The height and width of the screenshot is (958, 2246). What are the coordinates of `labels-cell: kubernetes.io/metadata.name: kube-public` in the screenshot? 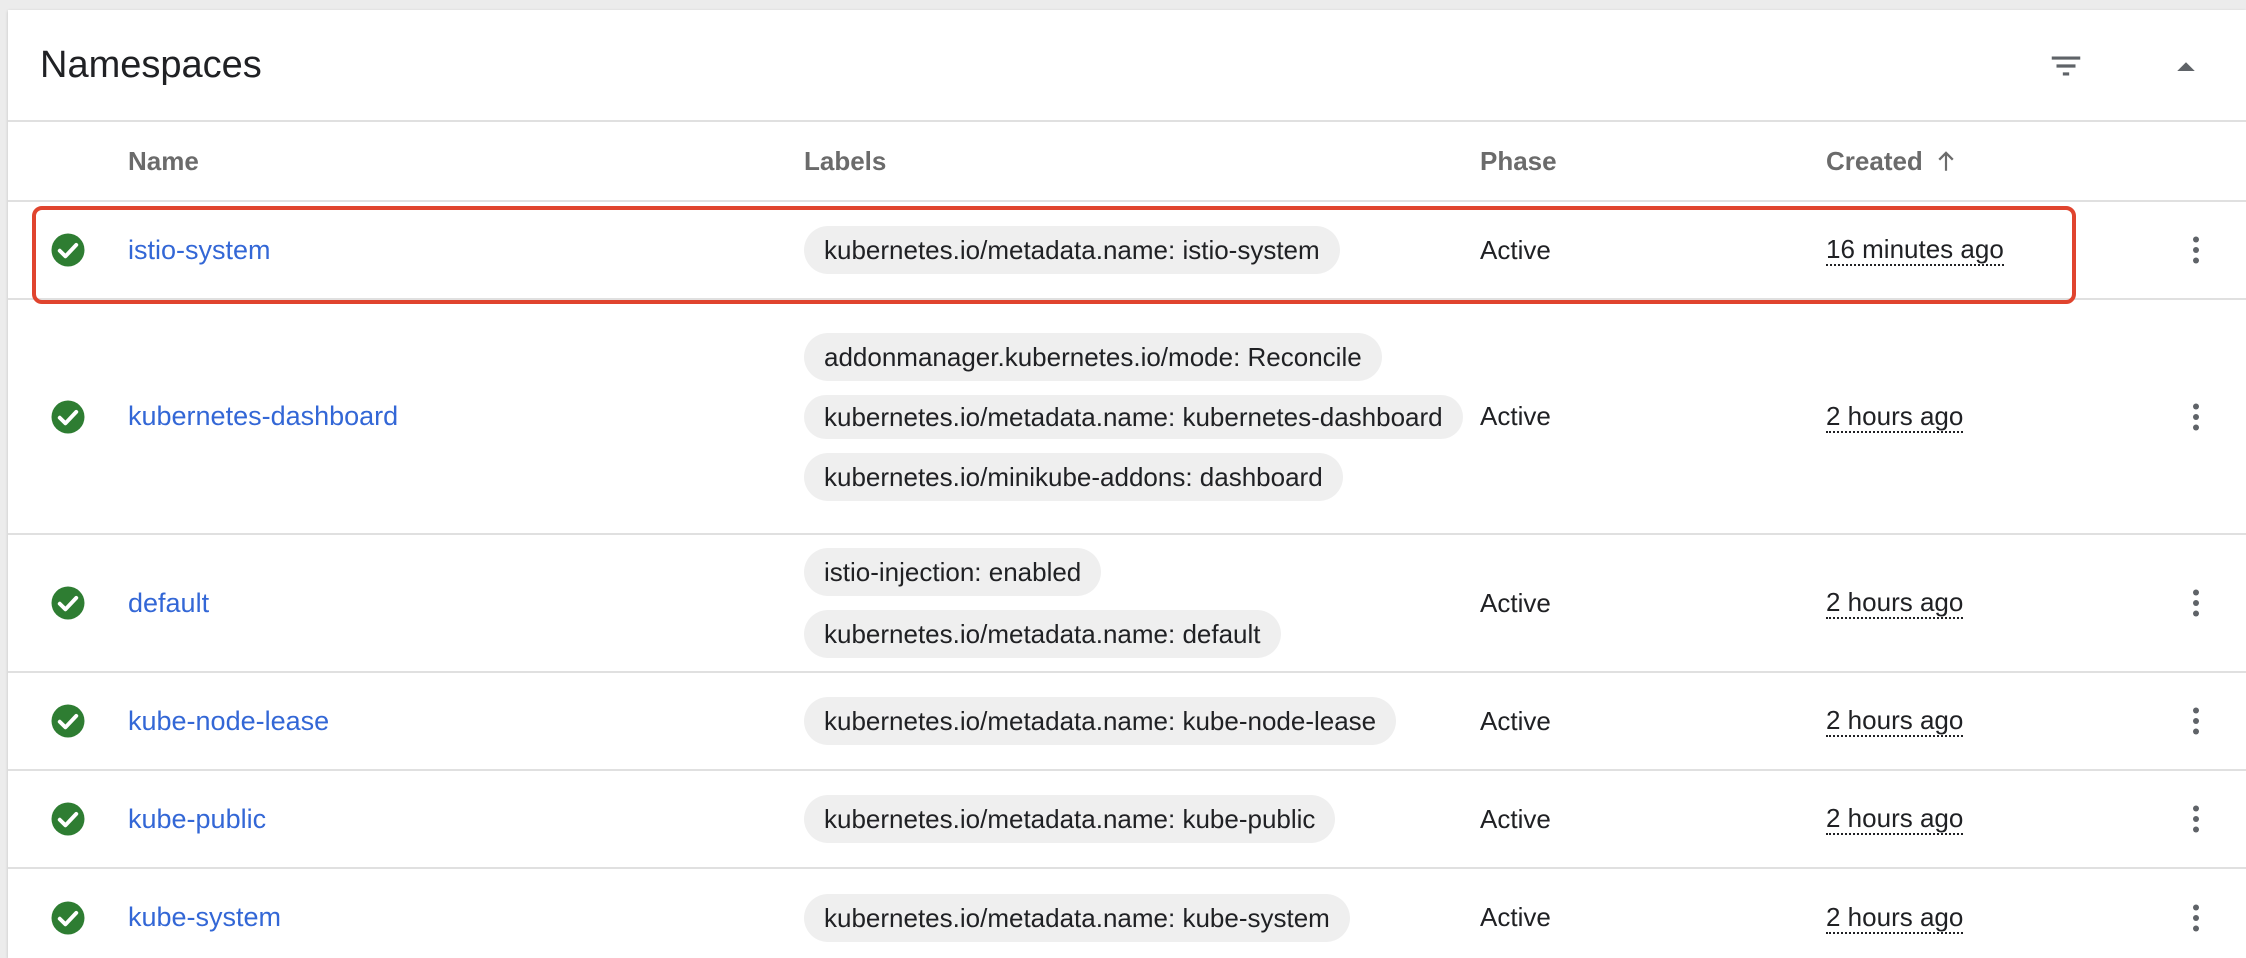 It's located at (1144, 819).